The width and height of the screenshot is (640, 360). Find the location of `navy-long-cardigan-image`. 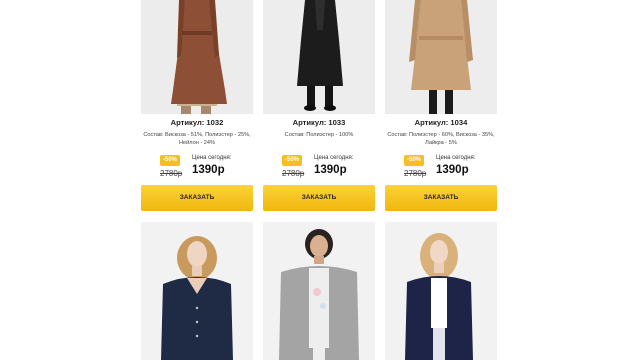

navy-long-cardigan-image is located at coordinates (441, 291).